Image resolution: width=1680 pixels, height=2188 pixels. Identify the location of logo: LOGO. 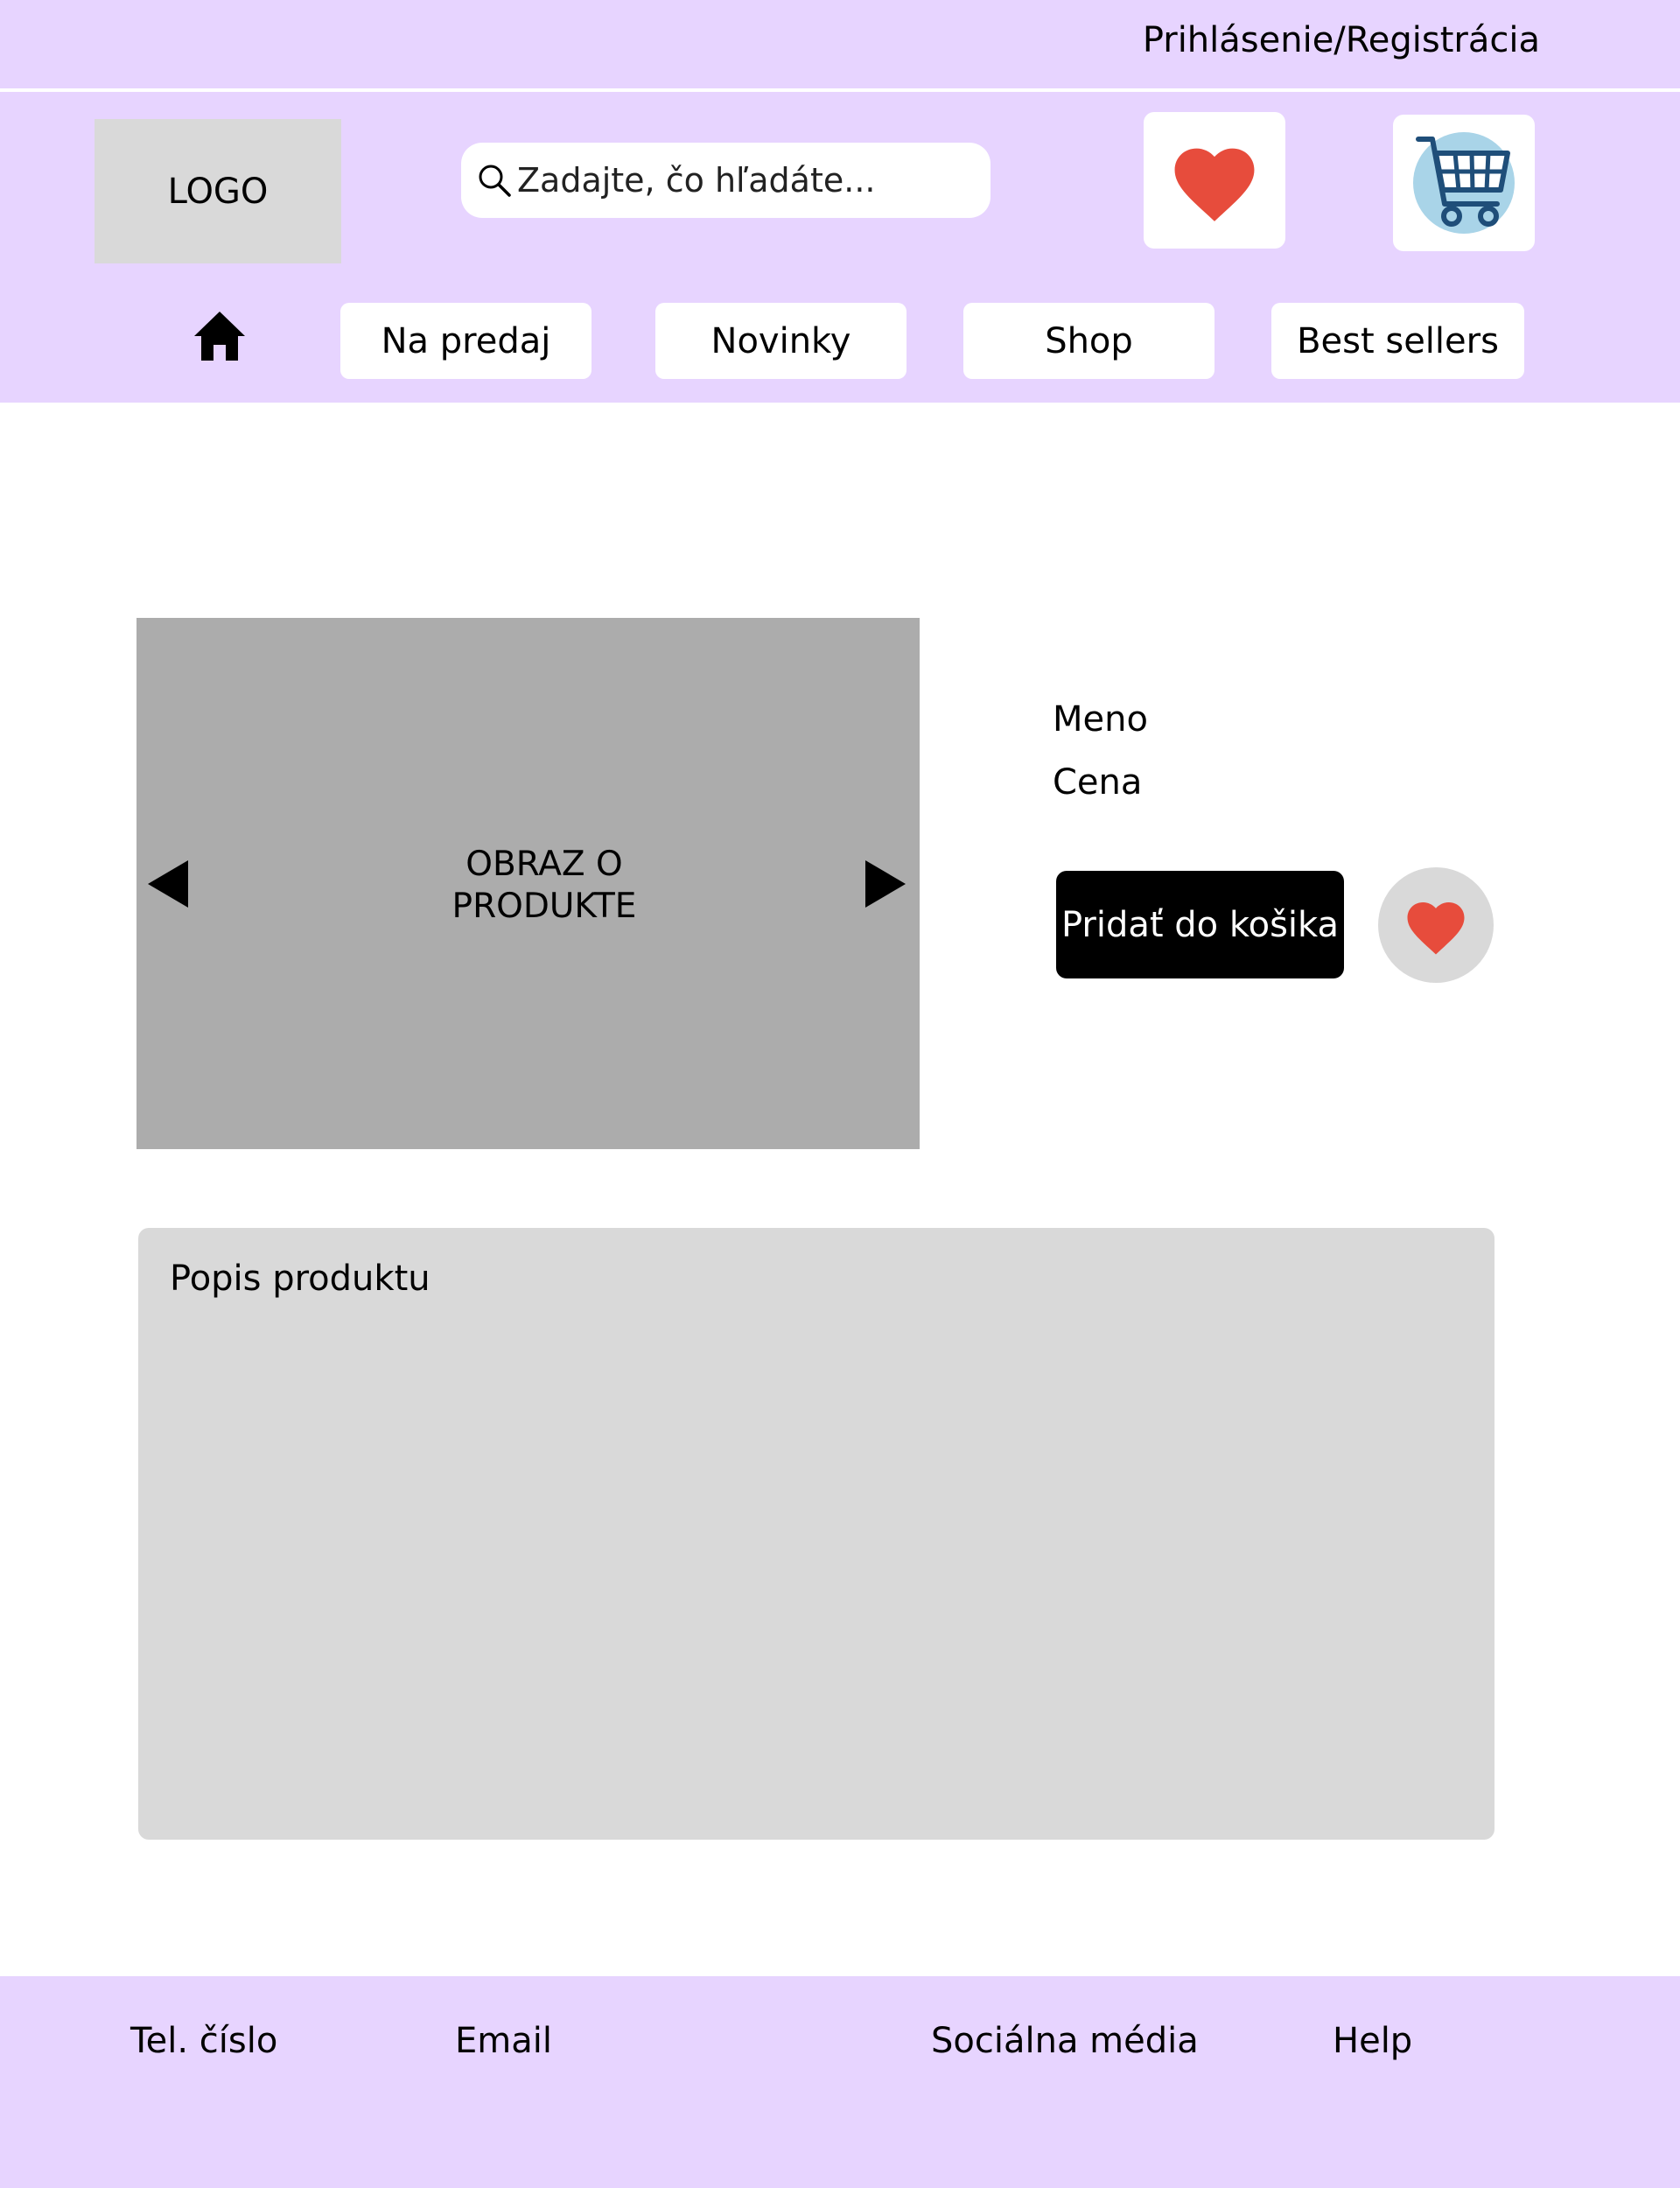
(217, 191).